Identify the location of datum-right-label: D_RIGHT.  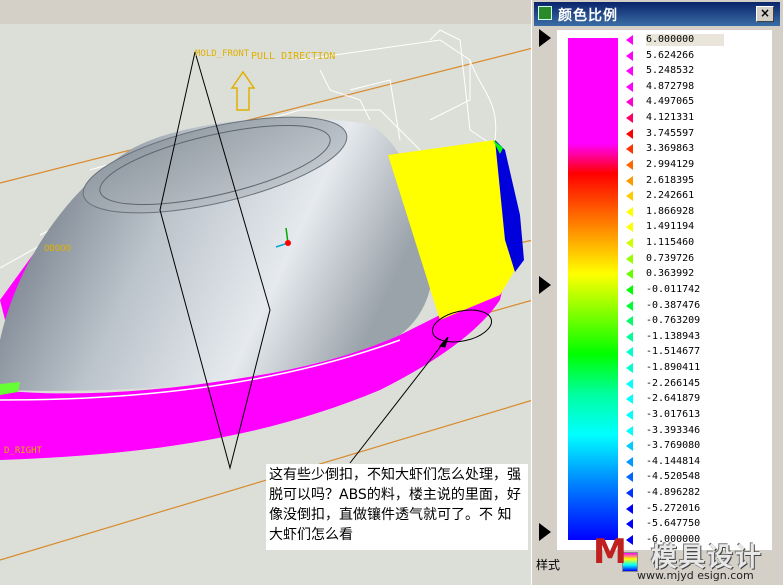
(23, 451).